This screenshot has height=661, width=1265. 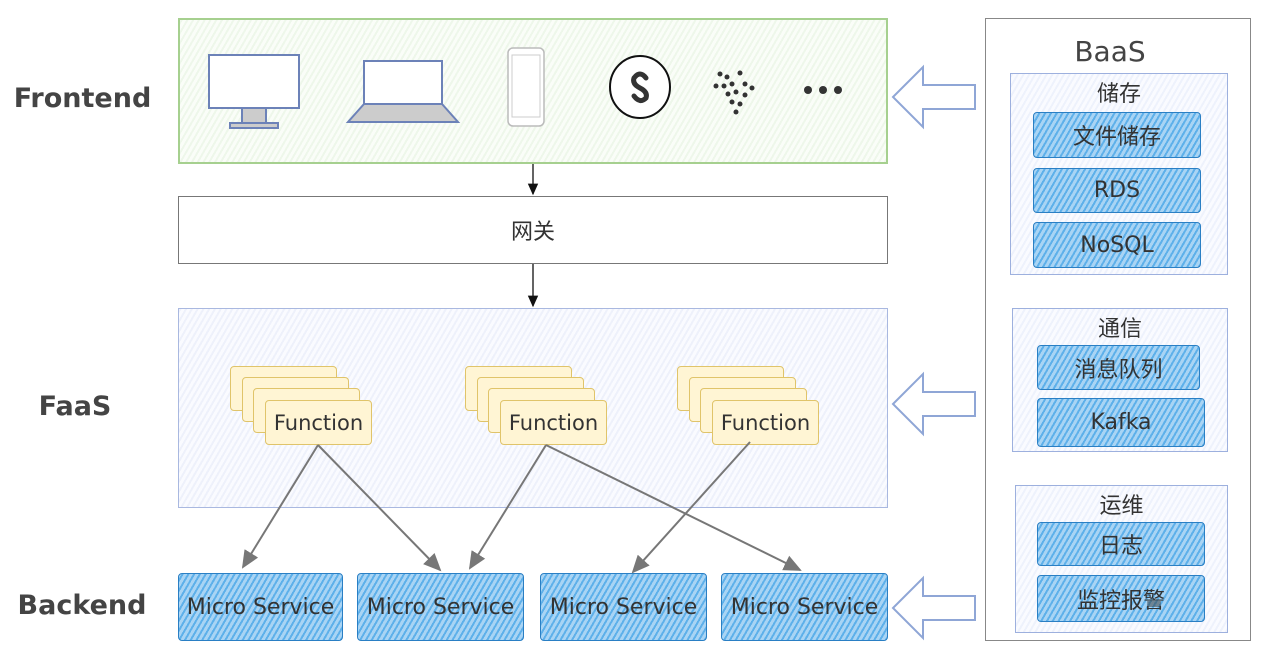 What do you see at coordinates (933, 608) in the screenshot?
I see `baas-to-backend-arrow-icon` at bounding box center [933, 608].